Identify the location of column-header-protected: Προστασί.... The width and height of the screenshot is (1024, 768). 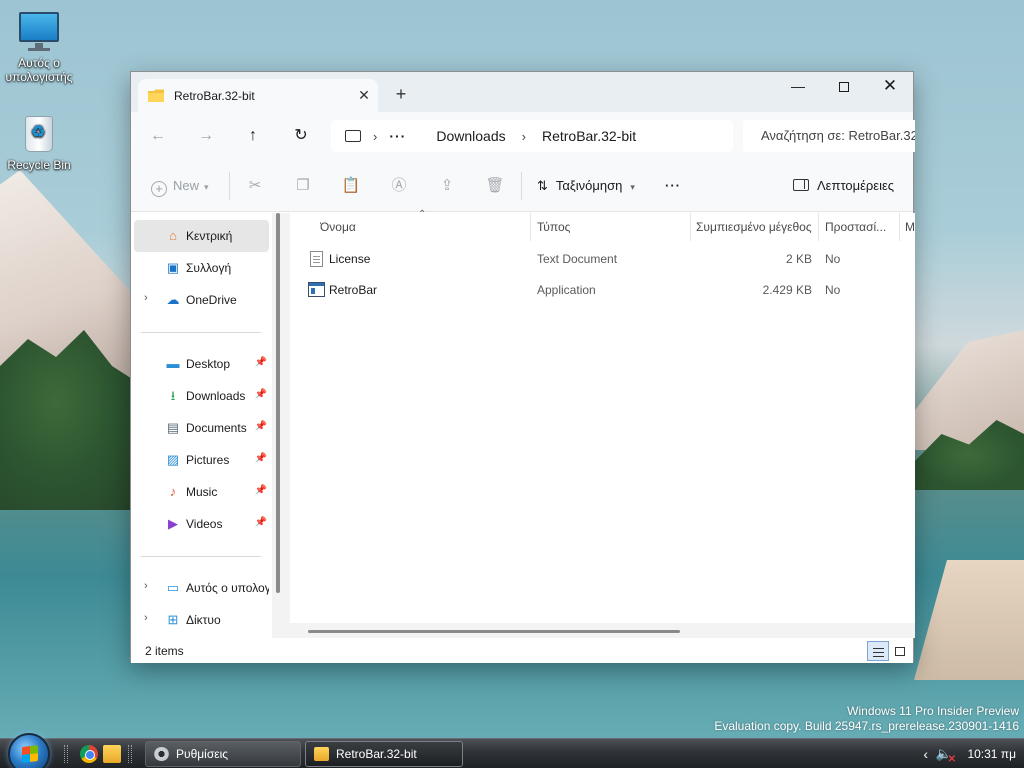
(861, 227).